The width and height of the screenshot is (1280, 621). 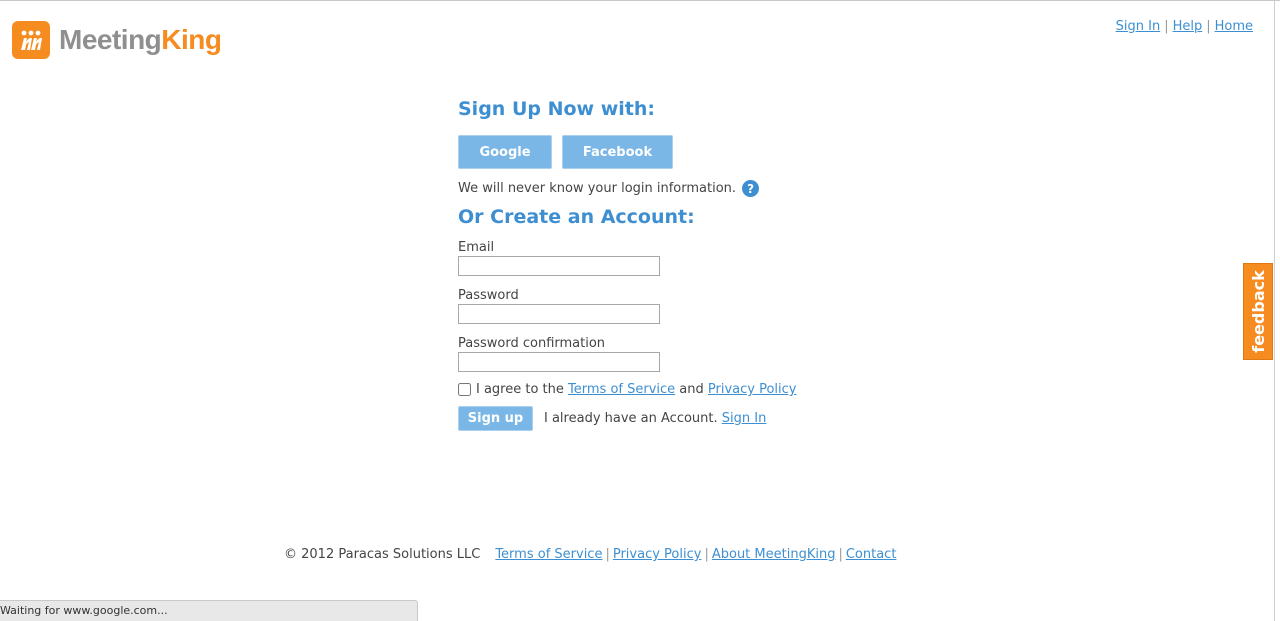 I want to click on logo-text: MeetingKing, so click(x=140, y=40).